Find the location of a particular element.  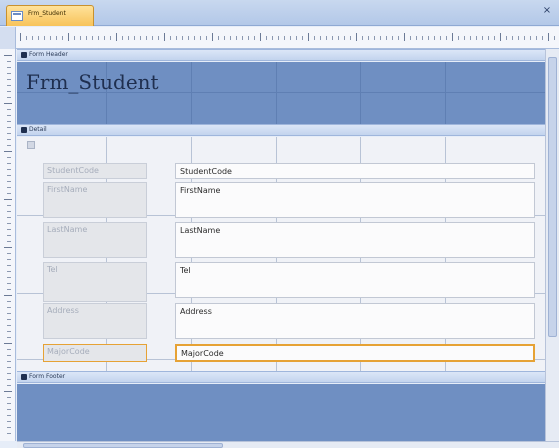

textbox-majorcode: MajorCode is located at coordinates (355, 353).